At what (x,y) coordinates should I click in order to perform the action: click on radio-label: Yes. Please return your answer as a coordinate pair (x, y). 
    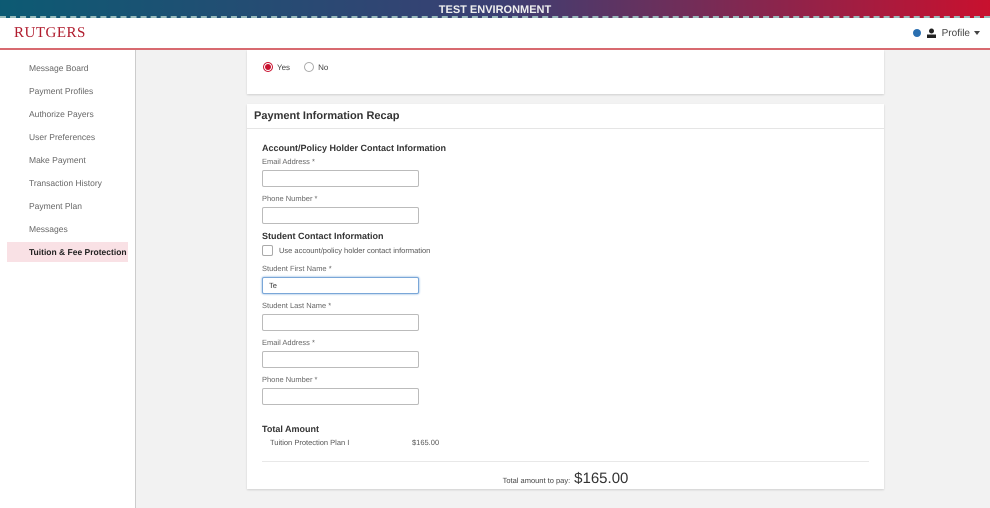
    Looking at the image, I should click on (283, 67).